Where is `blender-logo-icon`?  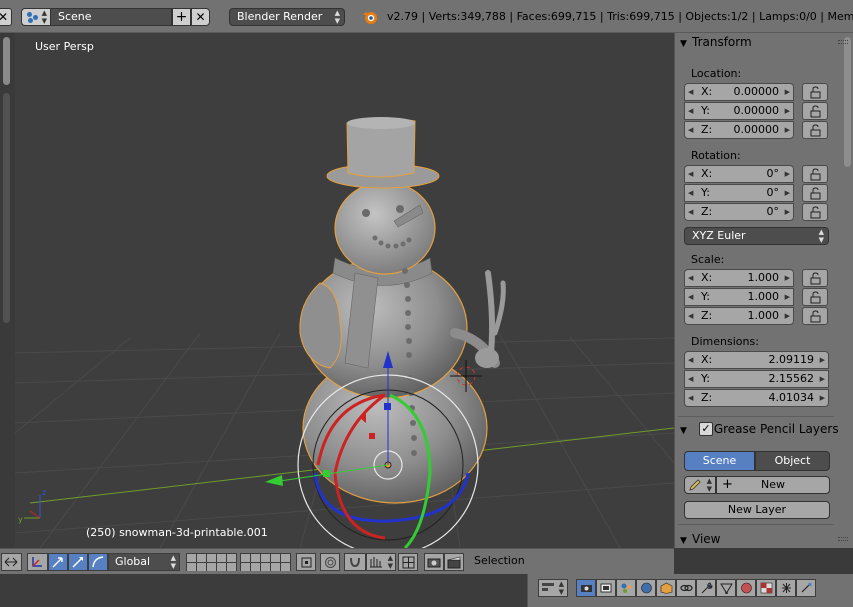 blender-logo-icon is located at coordinates (370, 18).